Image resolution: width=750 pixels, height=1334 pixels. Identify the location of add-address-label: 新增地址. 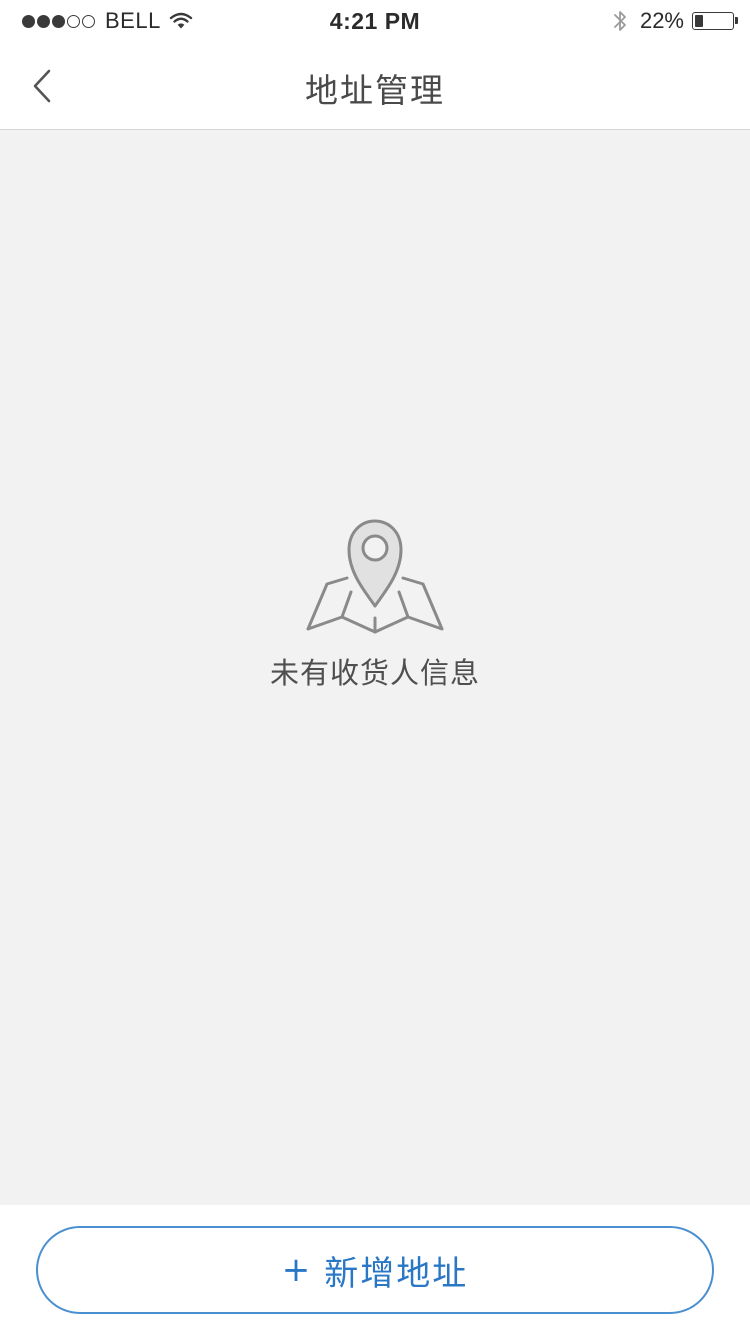
(396, 1273).